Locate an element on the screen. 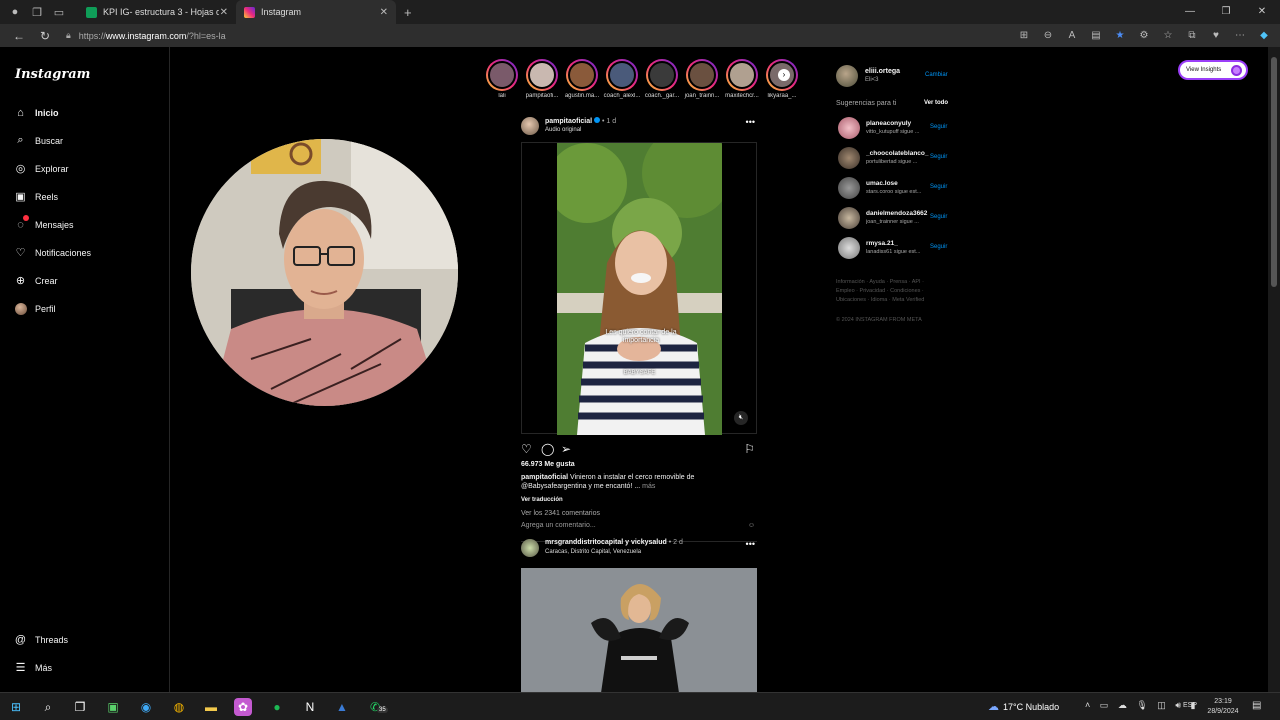 This screenshot has height=720, width=1280. sidebar-item-mas: ☰ Más is located at coordinates (33, 667).